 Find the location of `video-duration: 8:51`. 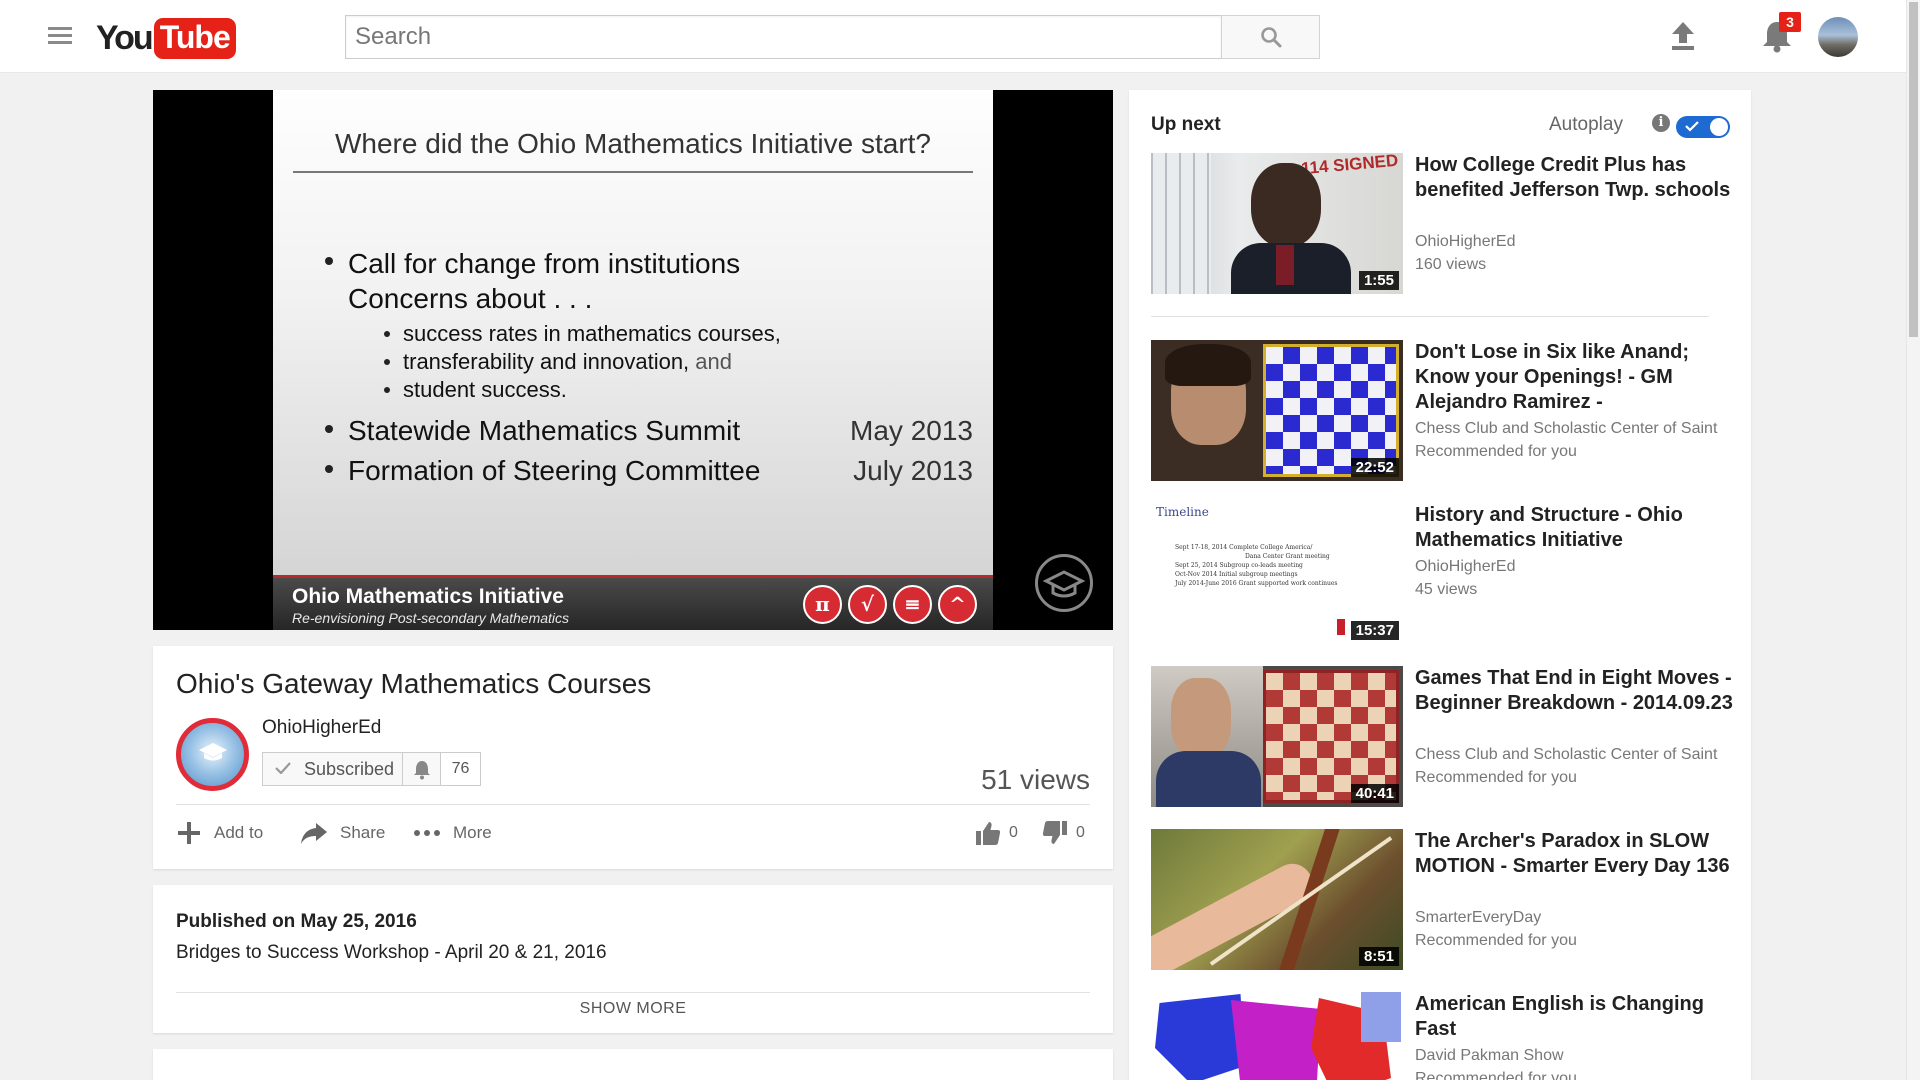

video-duration: 8:51 is located at coordinates (1378, 956).